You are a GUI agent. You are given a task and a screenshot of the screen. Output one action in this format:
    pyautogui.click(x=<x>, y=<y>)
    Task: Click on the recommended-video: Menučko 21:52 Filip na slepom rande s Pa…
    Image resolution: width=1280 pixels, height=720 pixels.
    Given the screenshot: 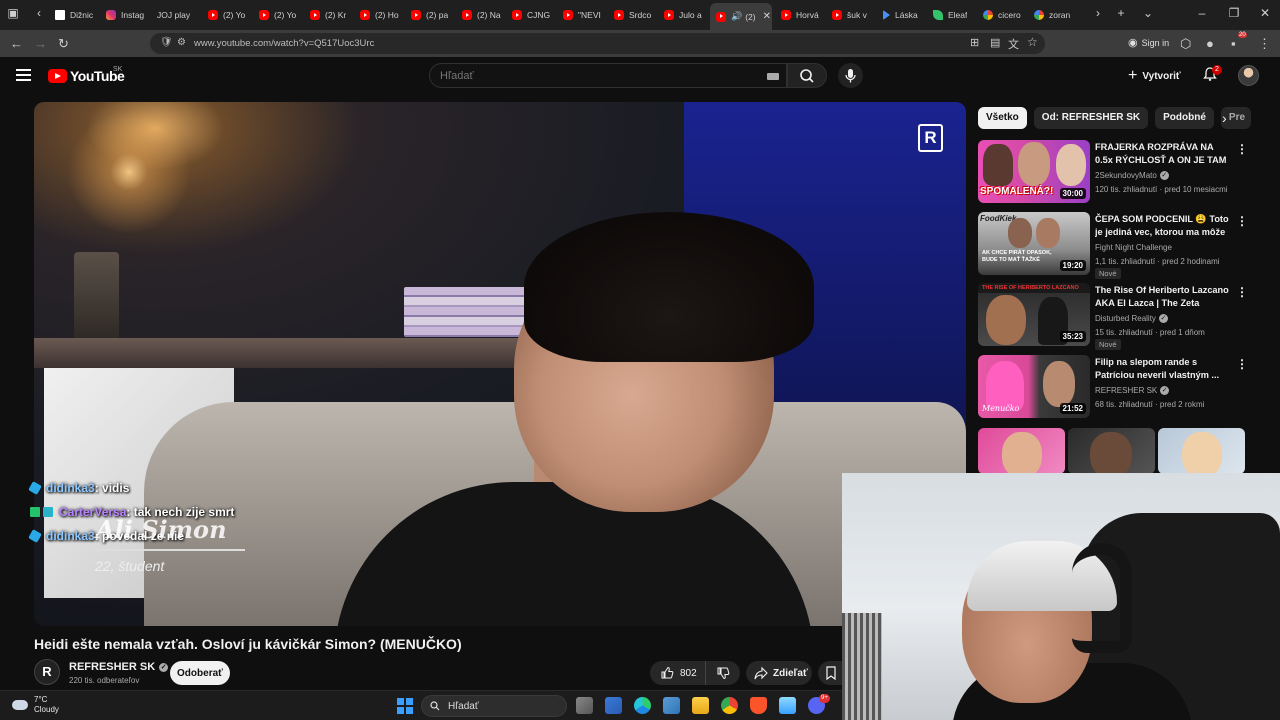 What is the action you would take?
    pyautogui.click(x=1113, y=387)
    